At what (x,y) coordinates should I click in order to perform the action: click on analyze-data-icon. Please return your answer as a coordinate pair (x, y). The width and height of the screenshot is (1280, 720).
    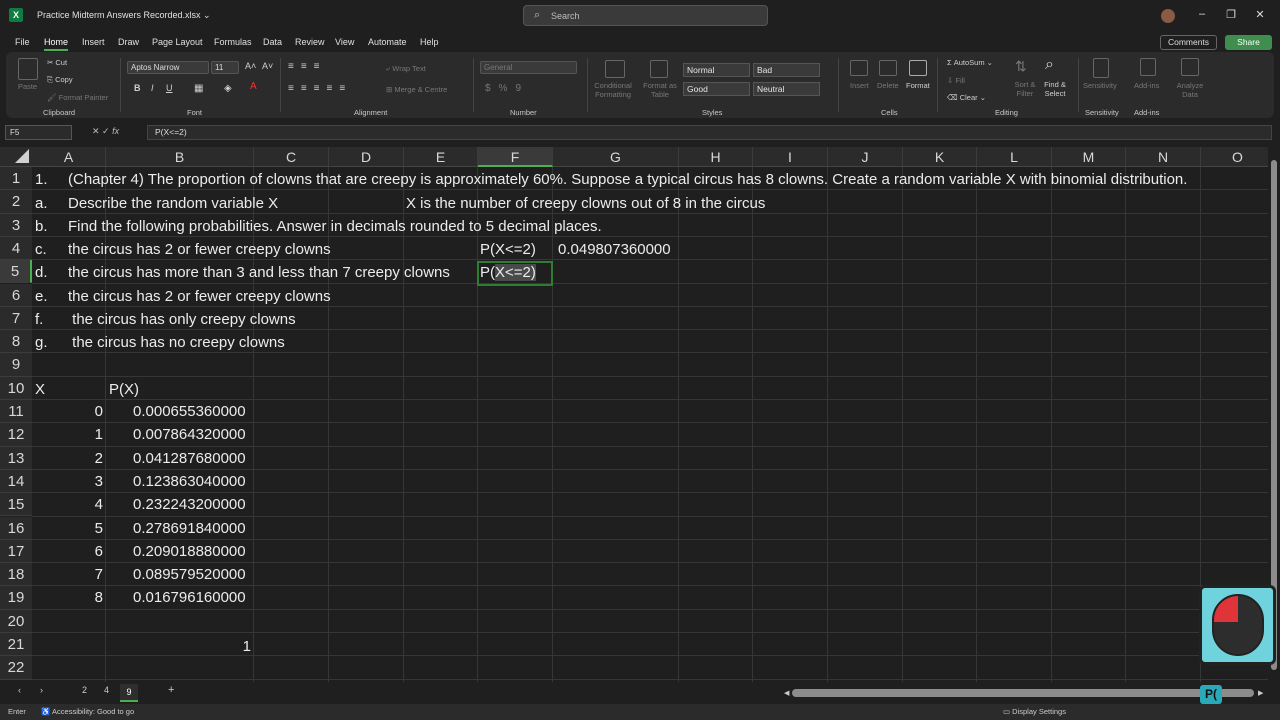
    Looking at the image, I should click on (1190, 67).